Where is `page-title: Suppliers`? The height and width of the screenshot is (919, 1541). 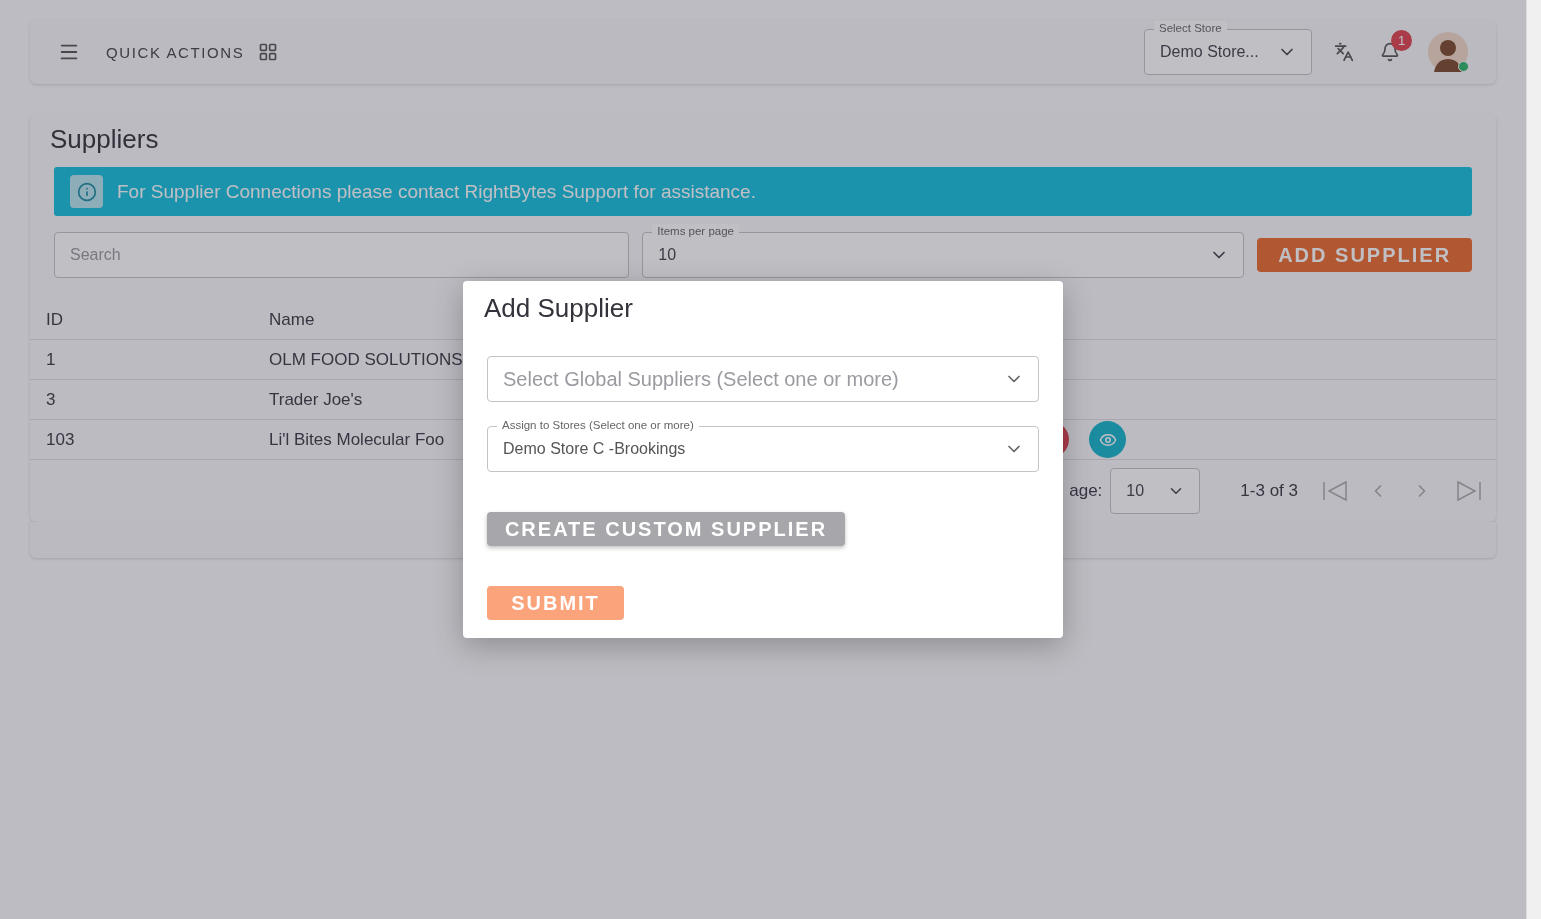
page-title: Suppliers is located at coordinates (105, 139).